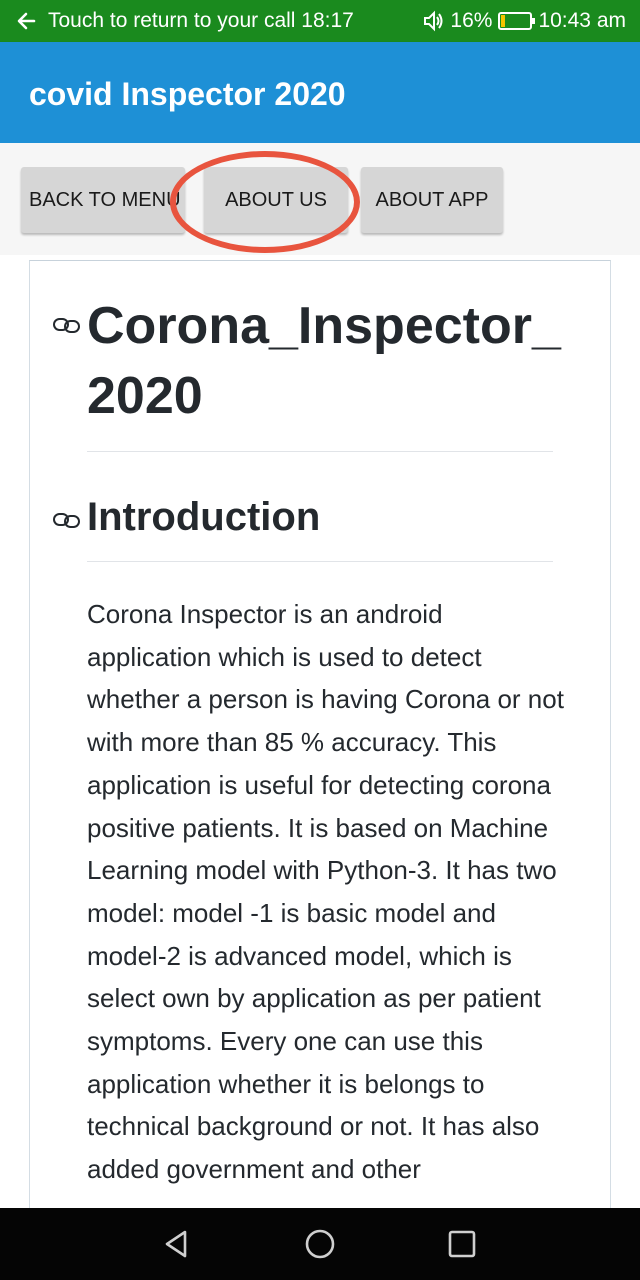  I want to click on app-bar: covid Inspector 2020, so click(320, 92).